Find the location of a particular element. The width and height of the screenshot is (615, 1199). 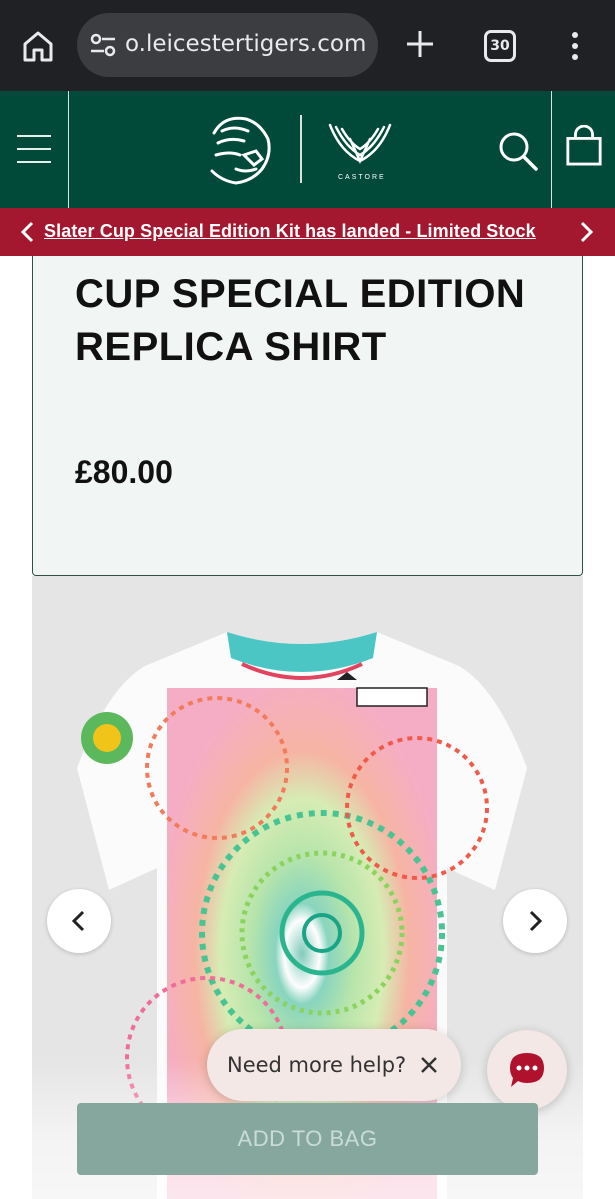

browser-toolbar: o.leicestertigers.com 30 is located at coordinates (307, 45).